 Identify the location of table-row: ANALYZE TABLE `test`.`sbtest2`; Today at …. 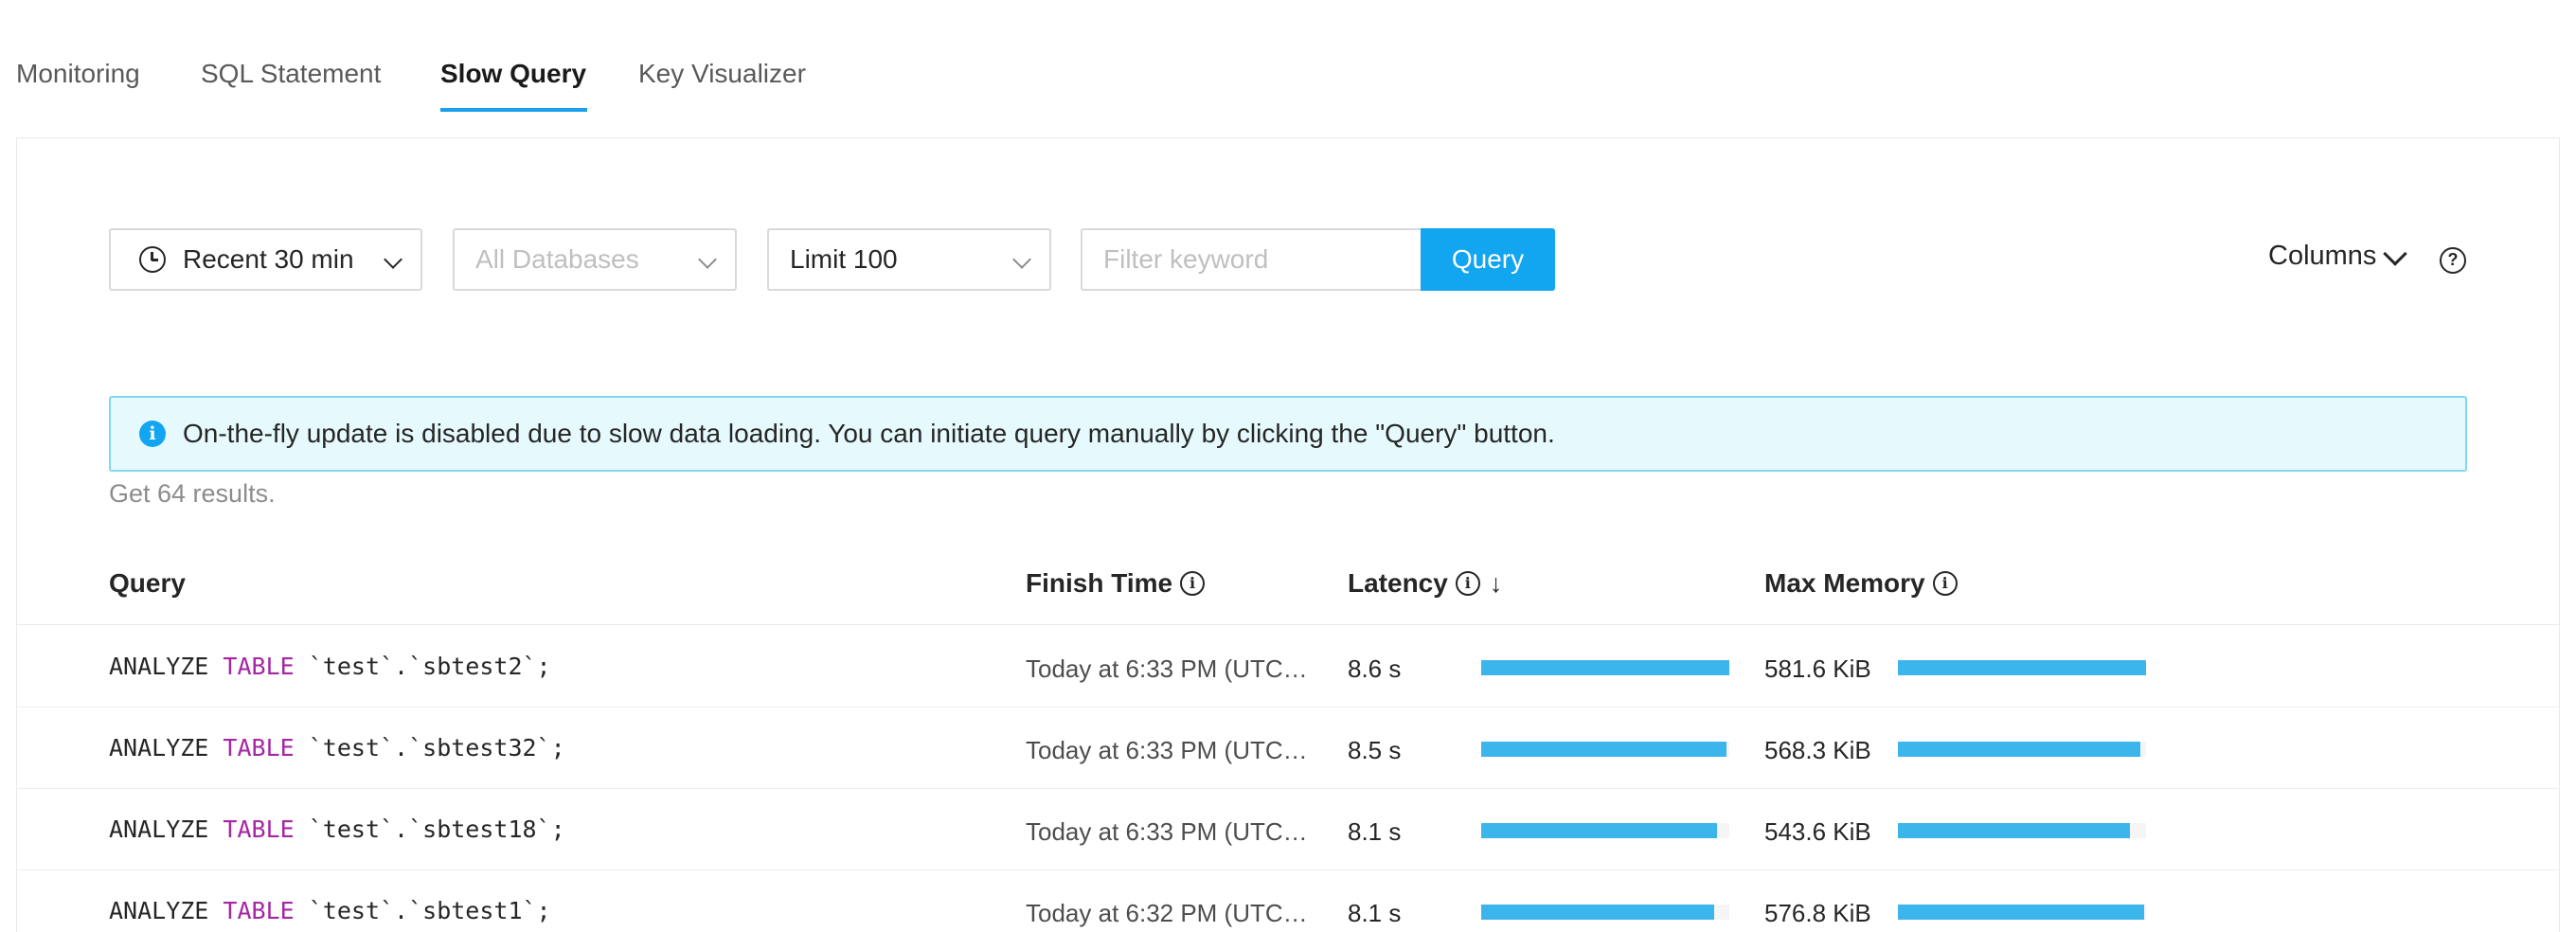
(1288, 667).